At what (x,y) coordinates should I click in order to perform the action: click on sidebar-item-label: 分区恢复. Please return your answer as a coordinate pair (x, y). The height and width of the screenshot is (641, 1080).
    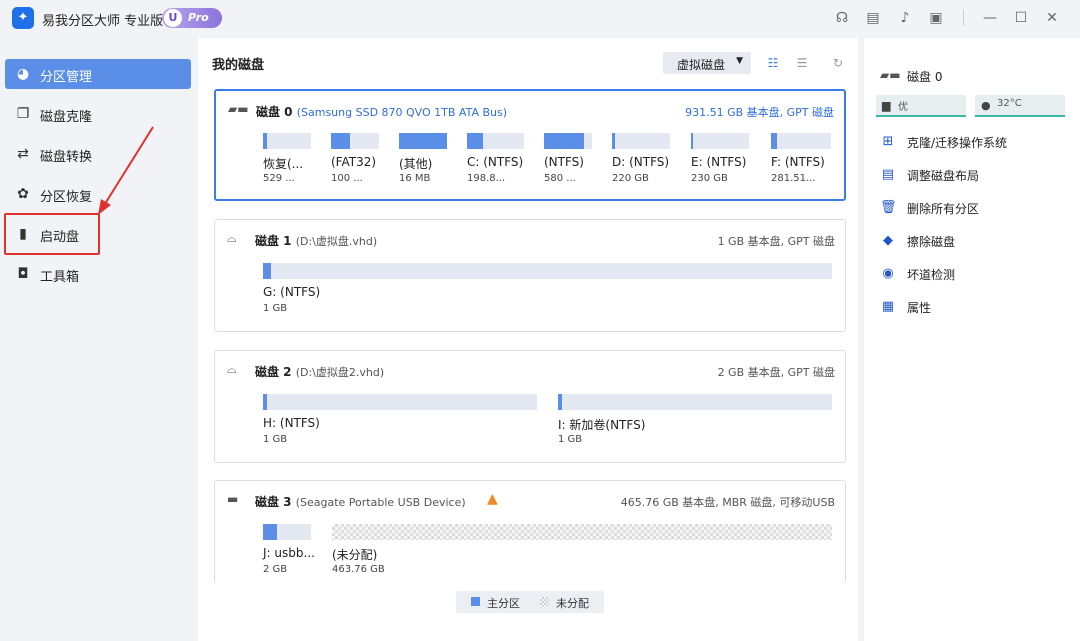
    Looking at the image, I should click on (66, 197).